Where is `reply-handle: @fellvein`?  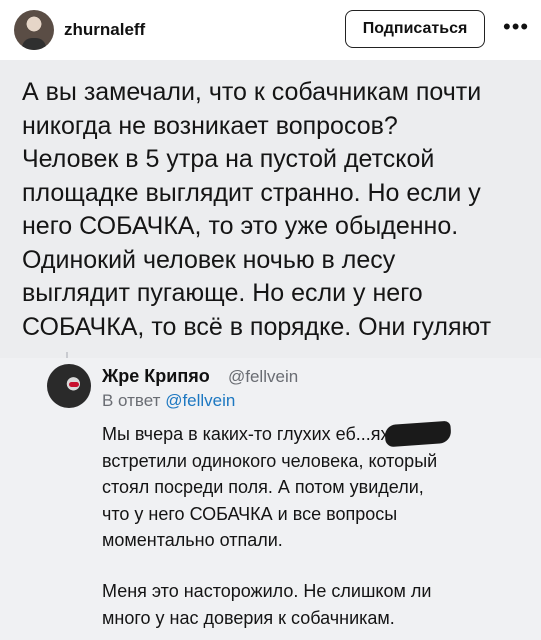 reply-handle: @fellvein is located at coordinates (263, 376).